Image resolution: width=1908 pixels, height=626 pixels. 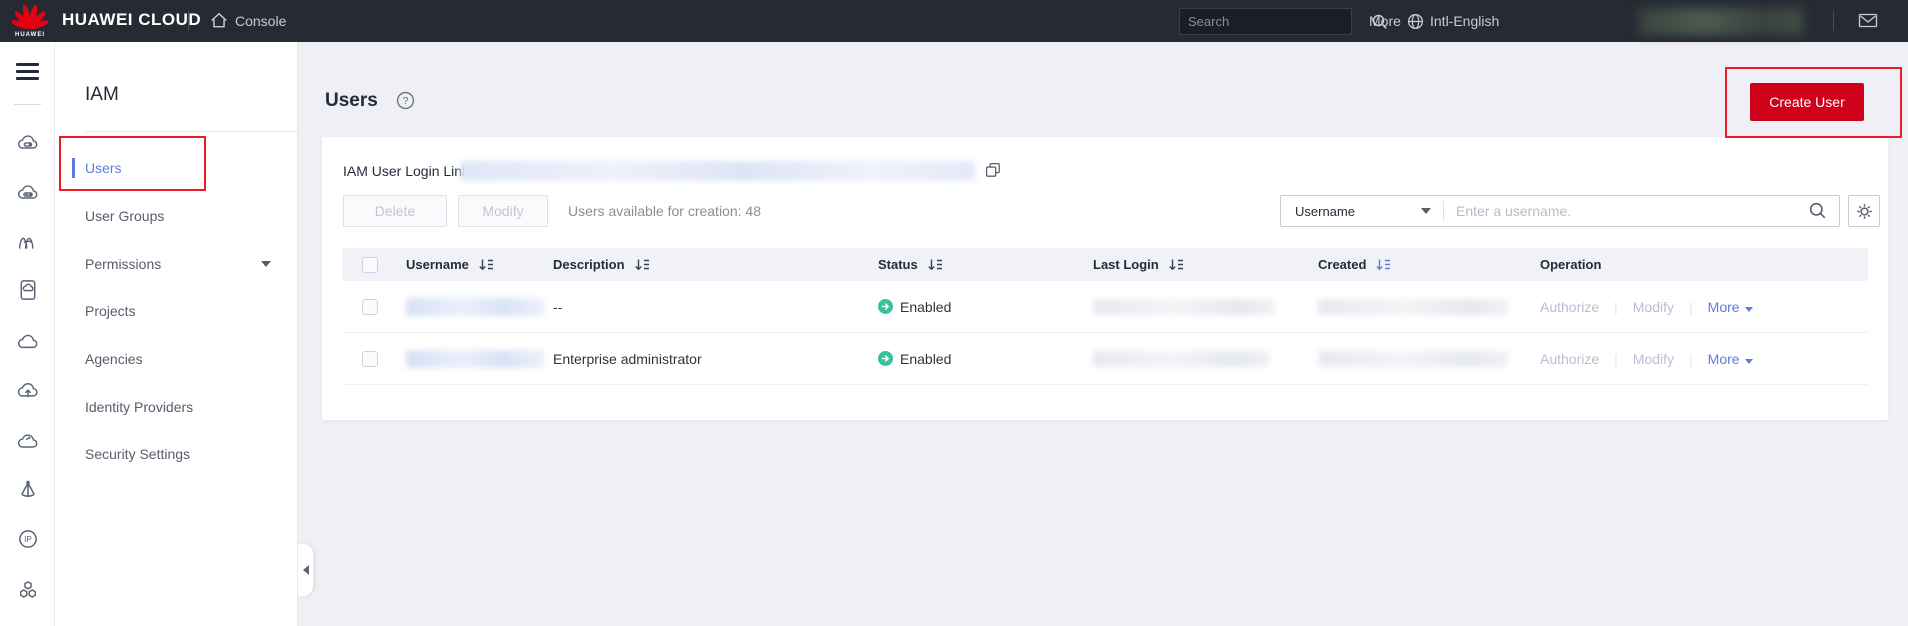 I want to click on login-link-label: IAM User Login Link:, so click(x=408, y=171).